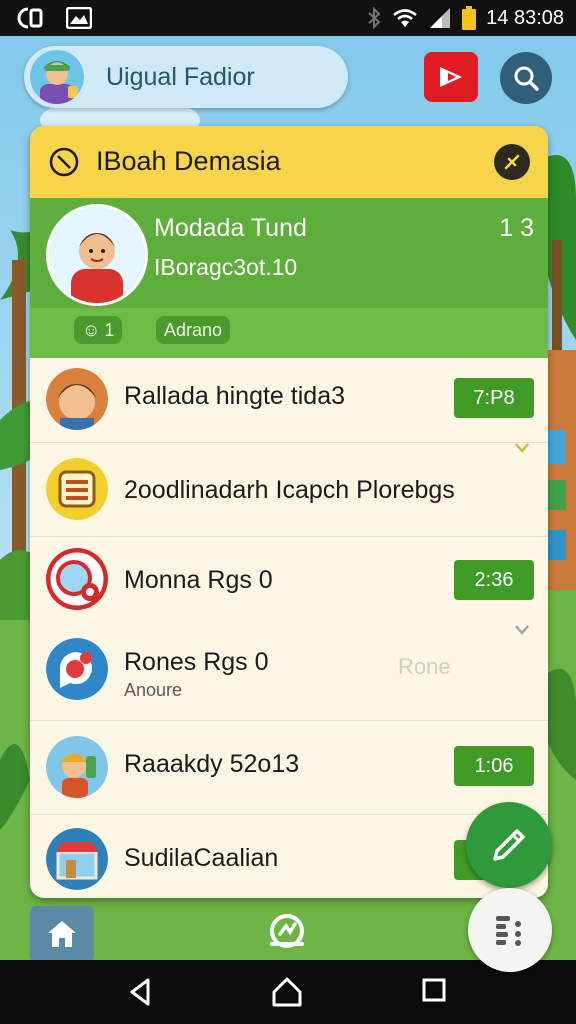 The image size is (576, 1024). What do you see at coordinates (289, 580) in the screenshot?
I see `list-item: Monna Rgs 0 2:36` at bounding box center [289, 580].